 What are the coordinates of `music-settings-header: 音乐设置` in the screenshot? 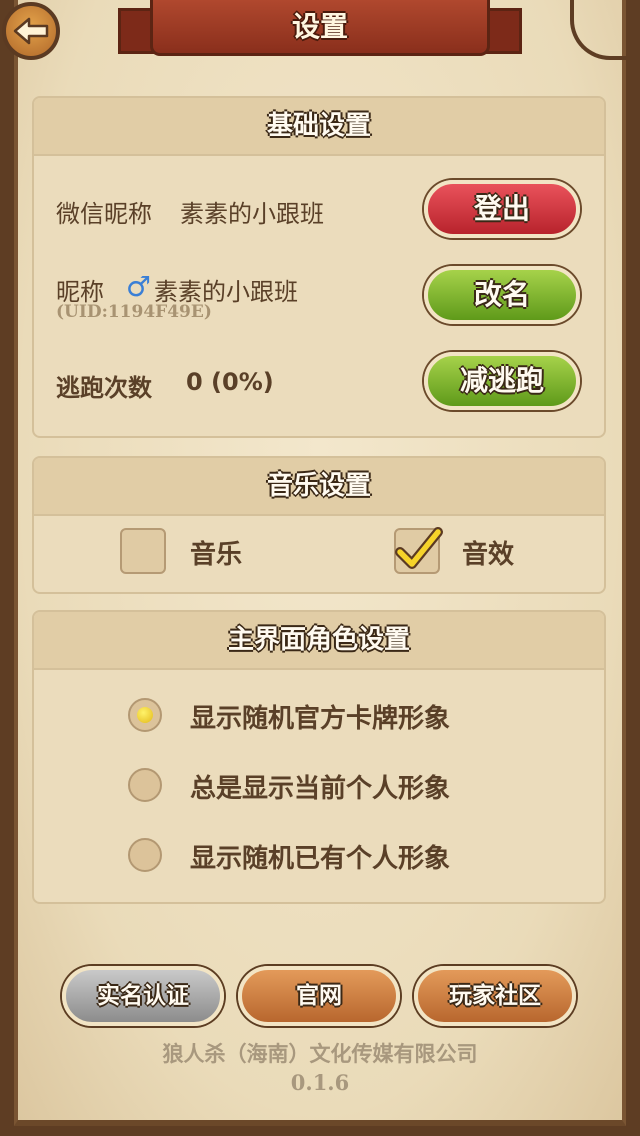 It's located at (319, 487).